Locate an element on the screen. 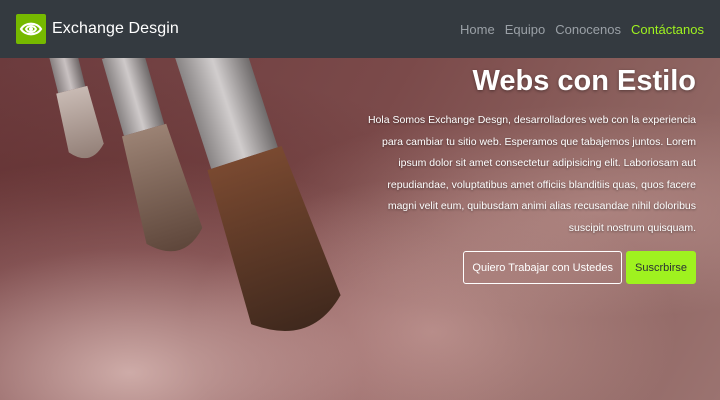 Image resolution: width=720 pixels, height=400 pixels. brand: Exchange Desgin is located at coordinates (97, 29).